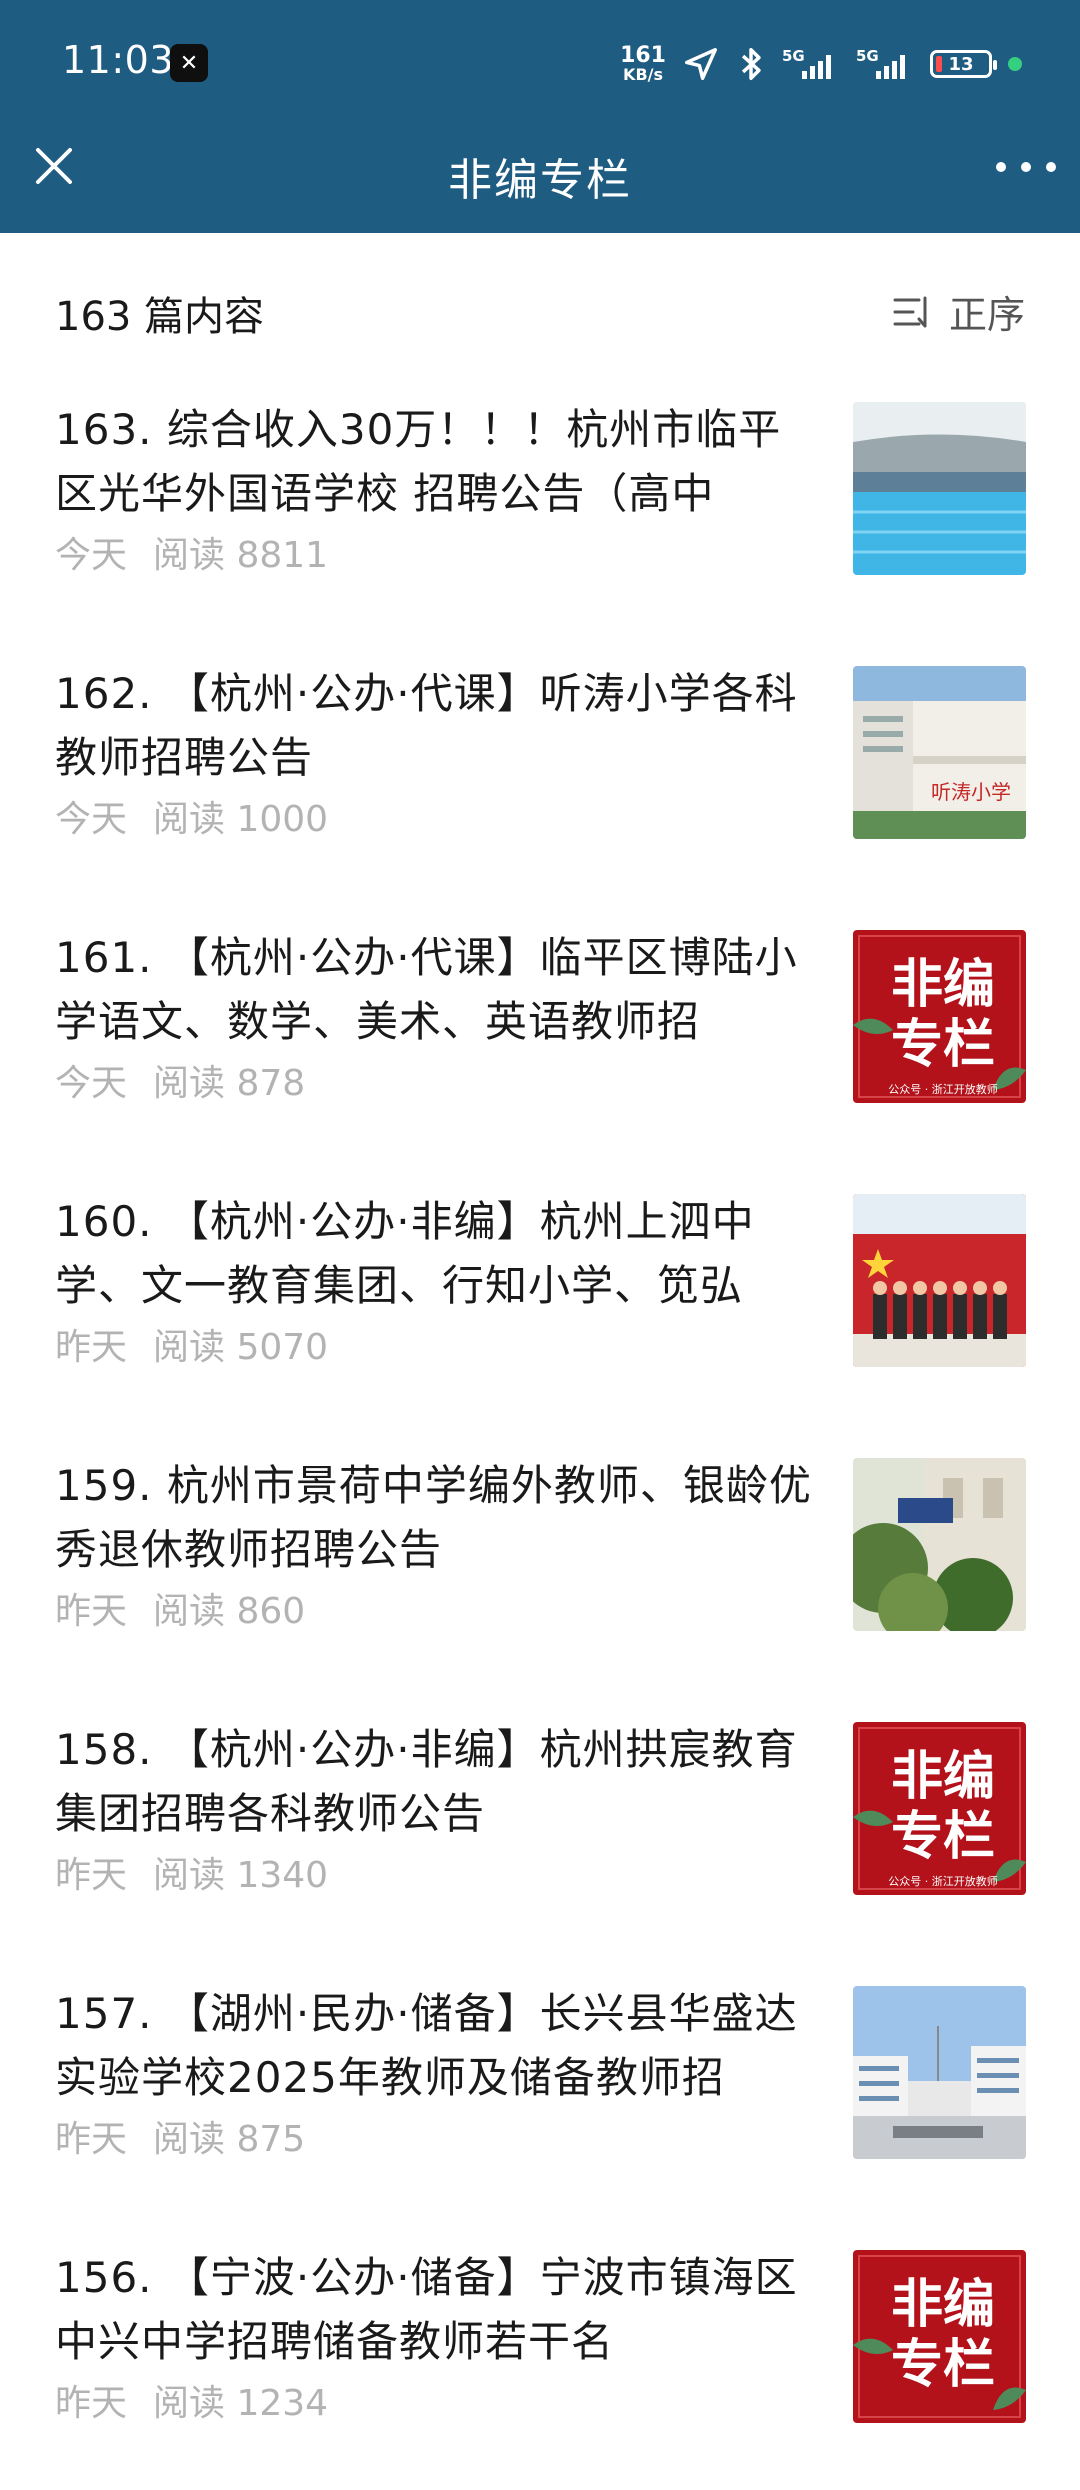  What do you see at coordinates (961, 64) in the screenshot?
I see `battery-level: 13` at bounding box center [961, 64].